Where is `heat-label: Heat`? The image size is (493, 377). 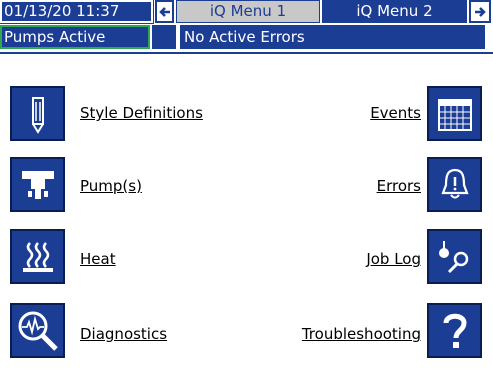 heat-label: Heat is located at coordinates (98, 259).